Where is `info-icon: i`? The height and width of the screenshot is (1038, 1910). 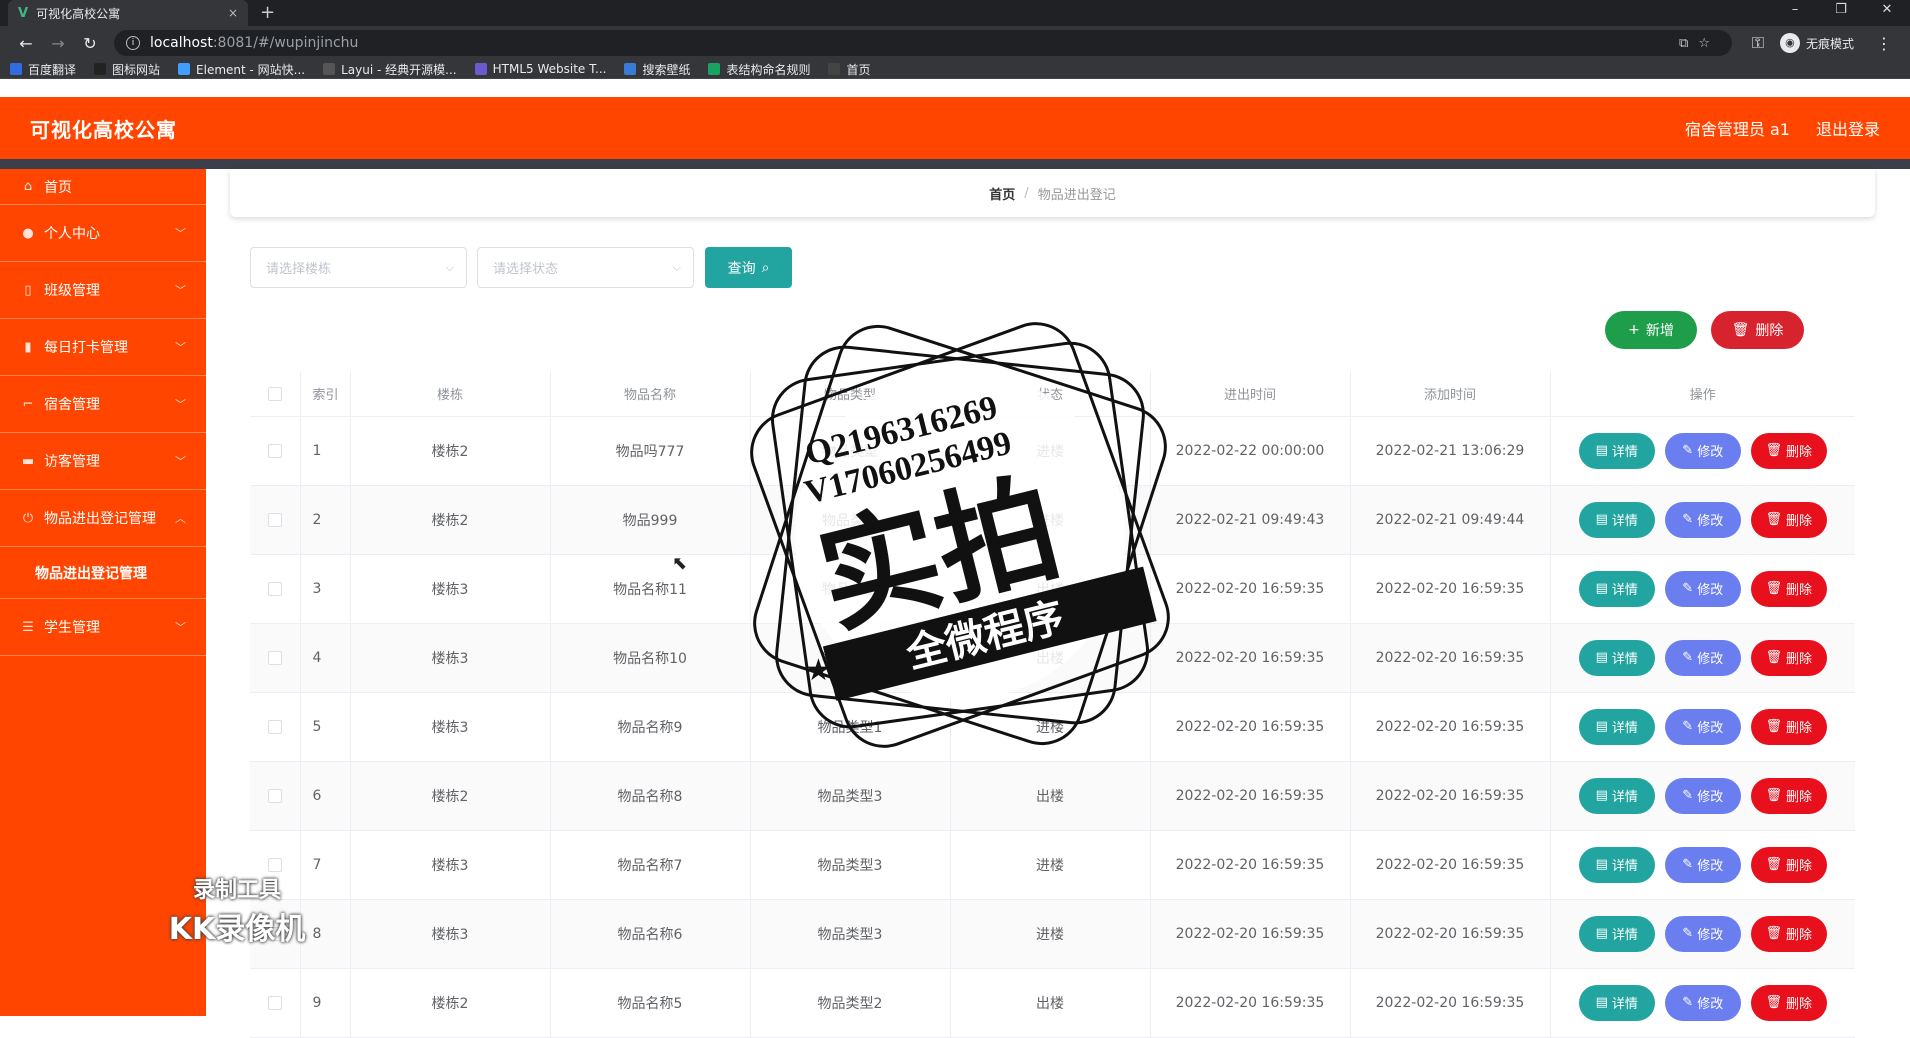 info-icon: i is located at coordinates (133, 43).